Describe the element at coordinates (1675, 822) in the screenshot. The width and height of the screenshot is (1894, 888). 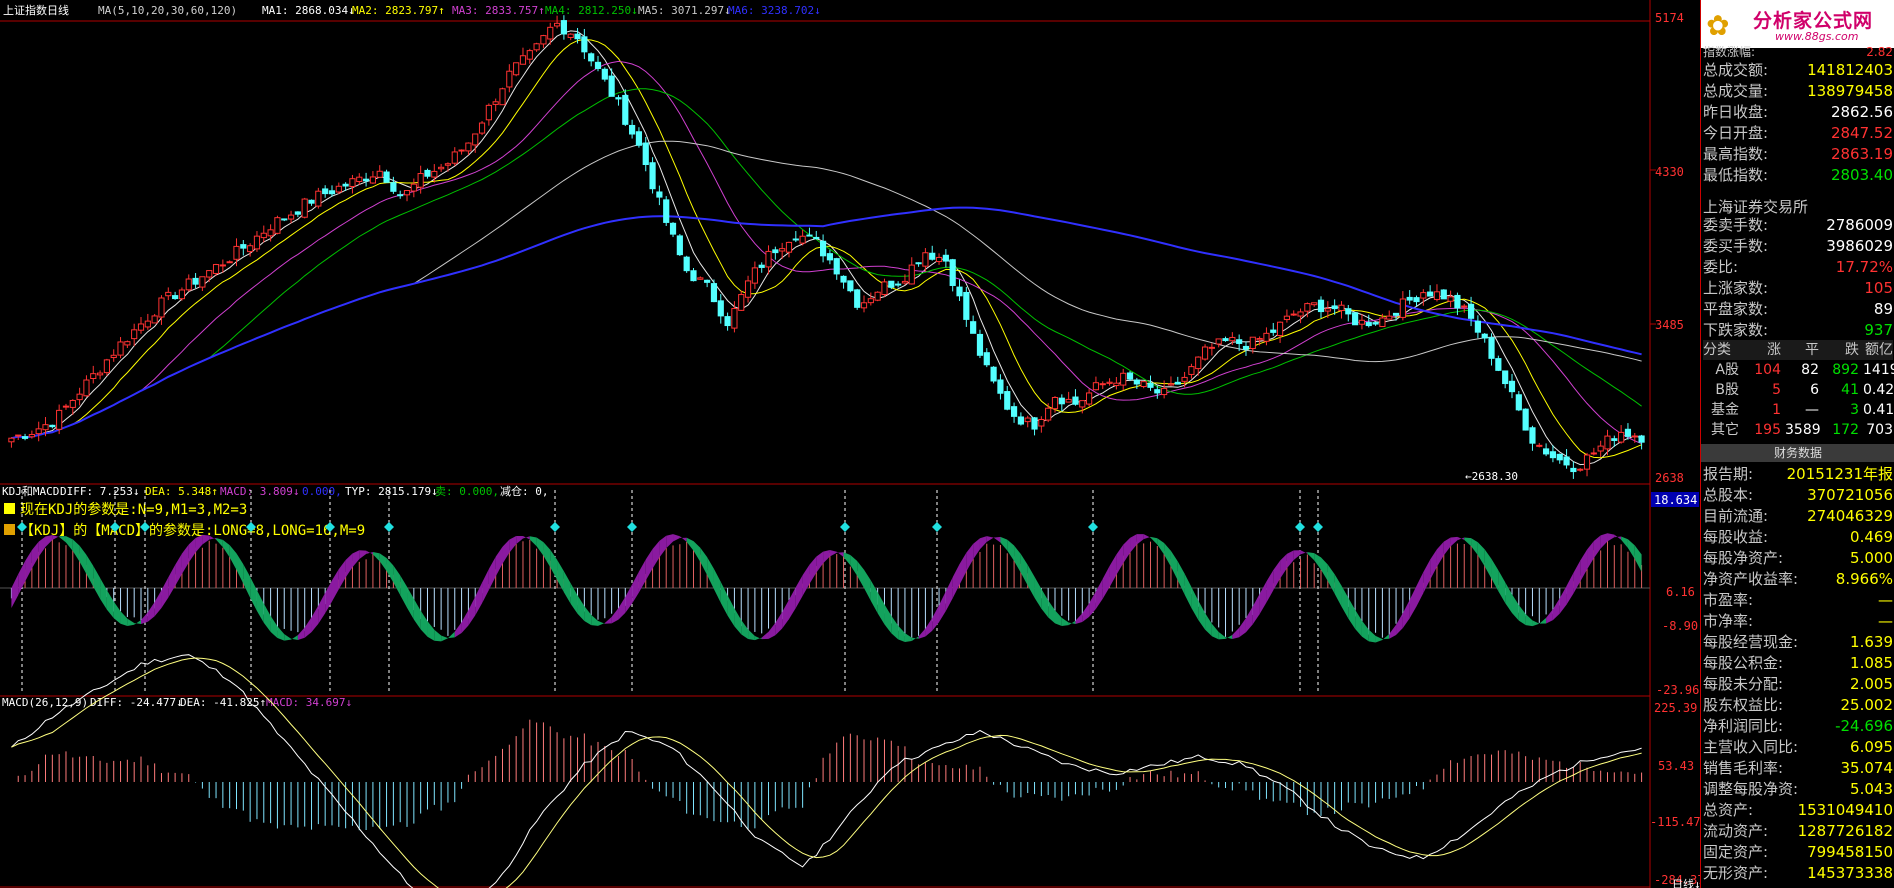
I see `macd-axis-label: -115.47` at that location.